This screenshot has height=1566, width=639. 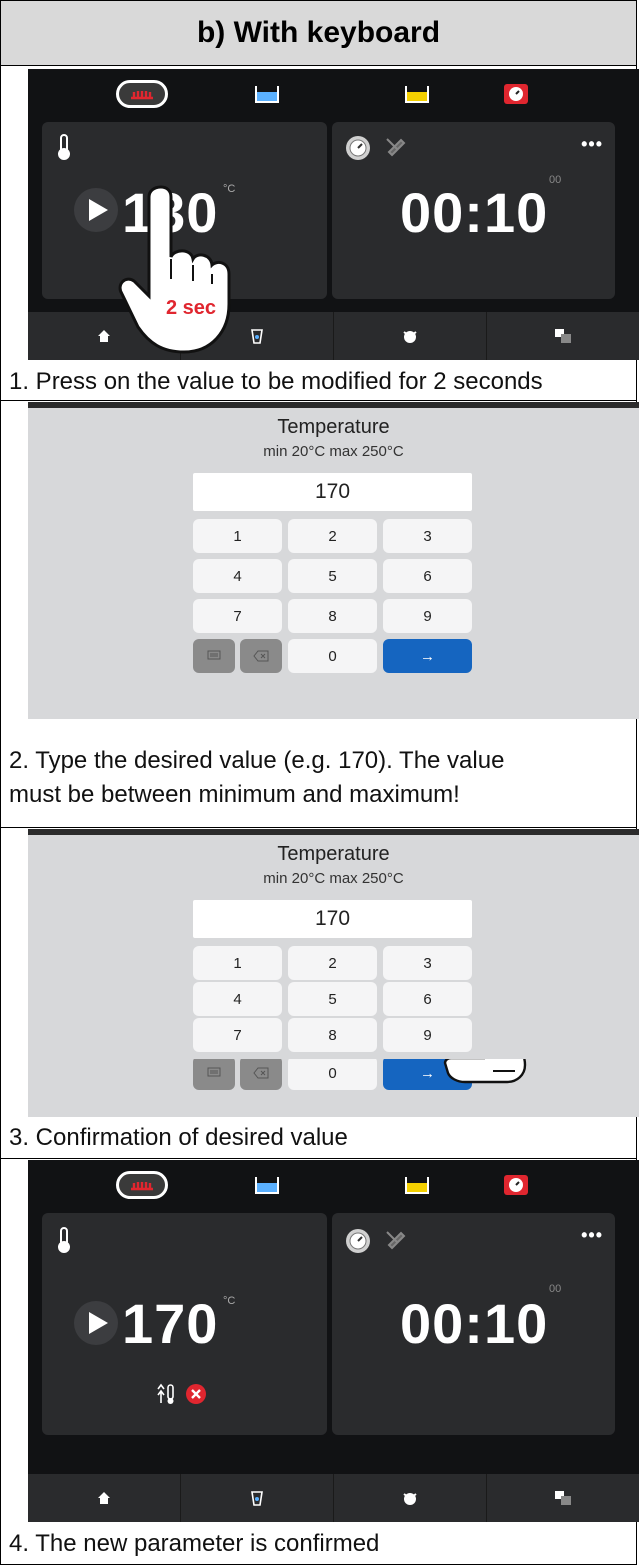 What do you see at coordinates (64, 1240) in the screenshot?
I see `thermometer-icon` at bounding box center [64, 1240].